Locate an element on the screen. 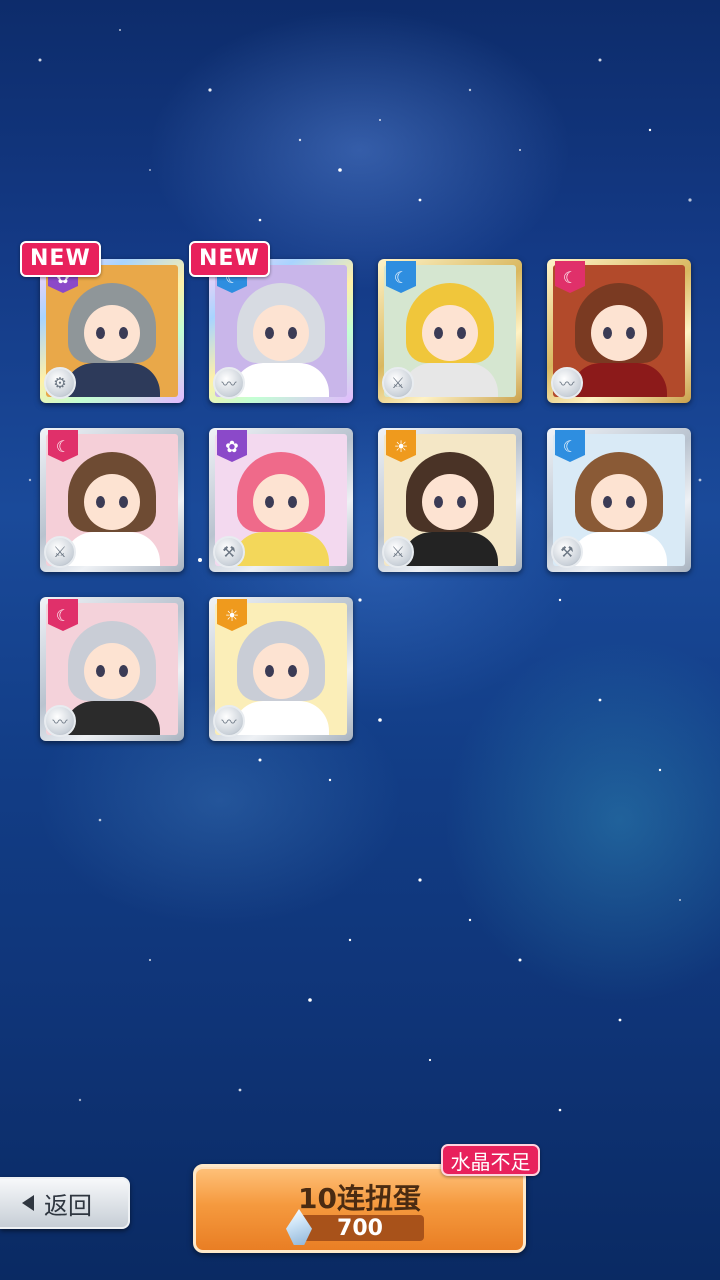  character-card: ☀ 〰 is located at coordinates (281, 669).